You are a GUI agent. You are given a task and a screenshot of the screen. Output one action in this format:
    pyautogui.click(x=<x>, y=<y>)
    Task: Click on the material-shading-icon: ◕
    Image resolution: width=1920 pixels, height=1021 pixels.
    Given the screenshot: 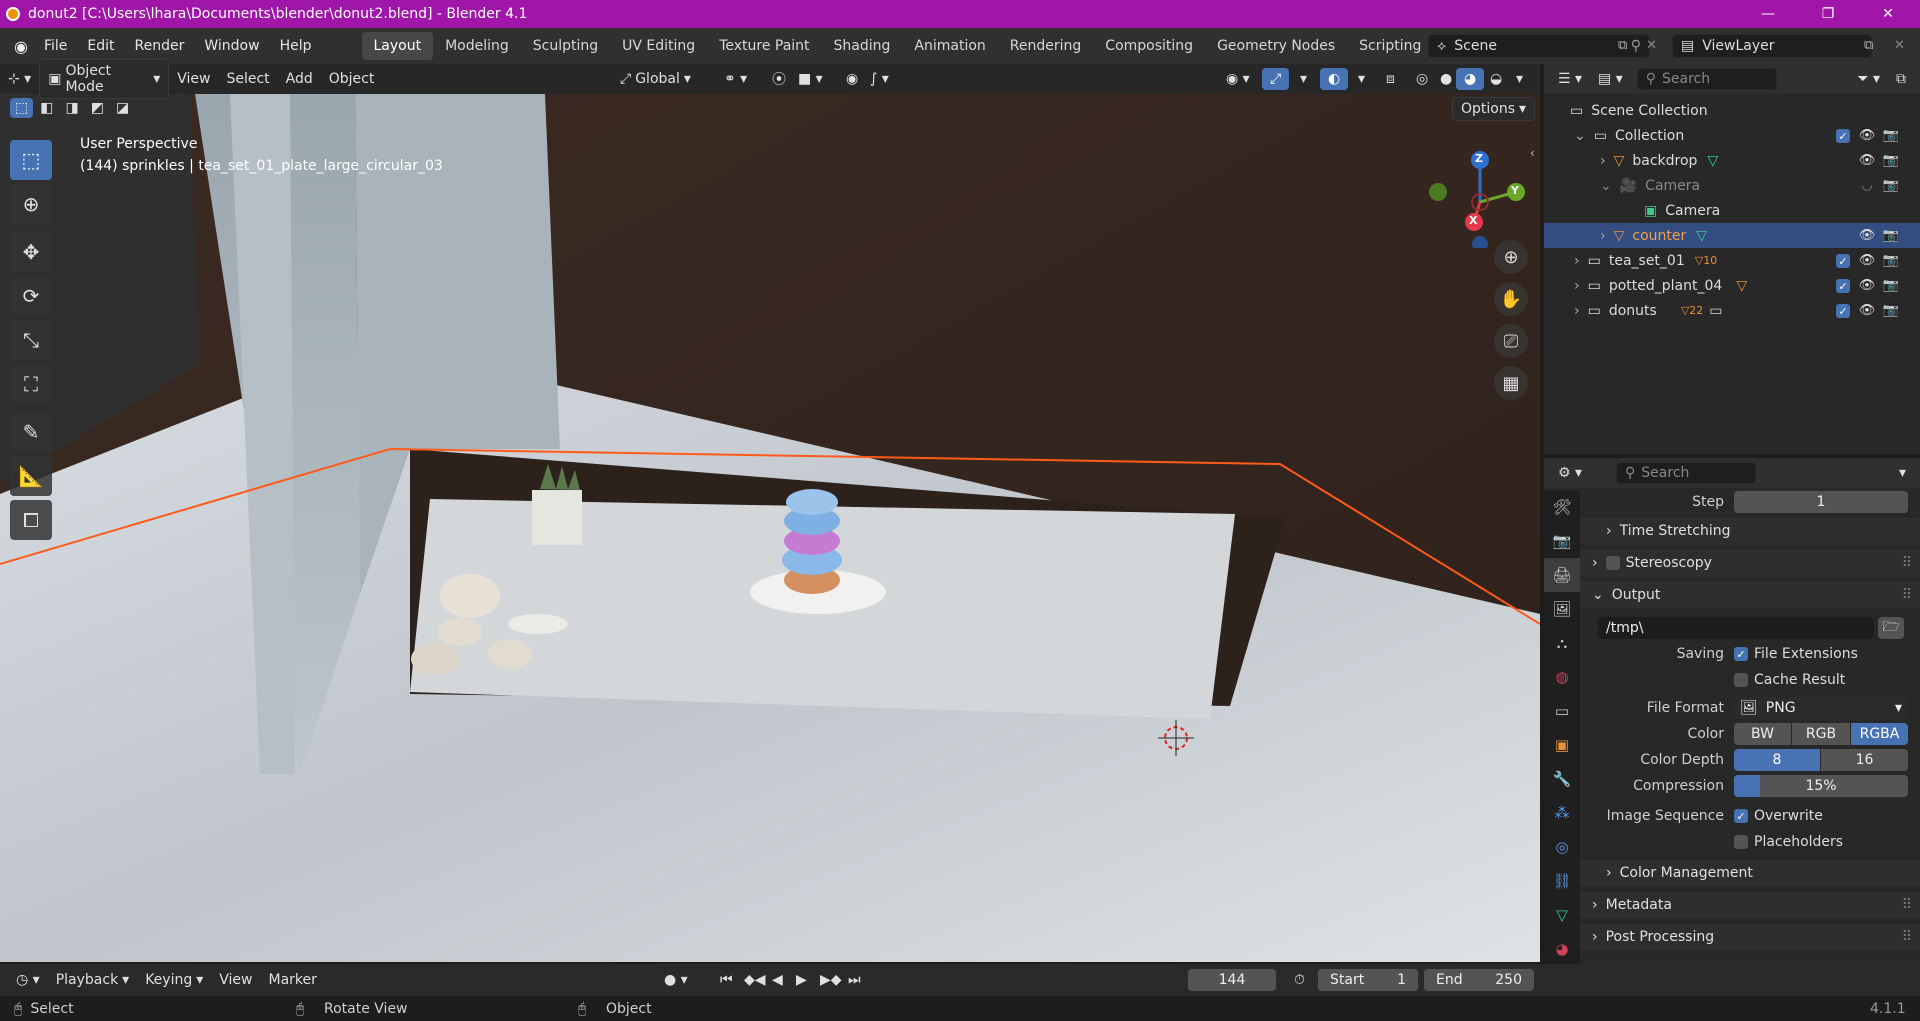 What is the action you would take?
    pyautogui.click(x=1470, y=79)
    